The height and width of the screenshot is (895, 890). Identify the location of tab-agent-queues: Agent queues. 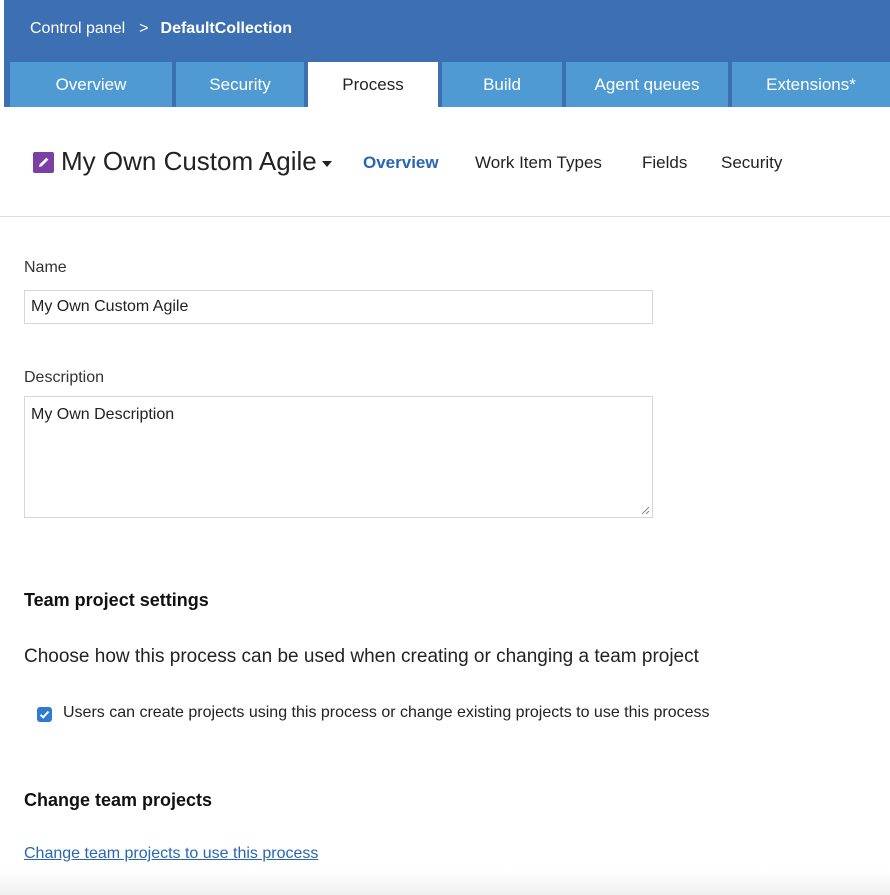
(647, 84).